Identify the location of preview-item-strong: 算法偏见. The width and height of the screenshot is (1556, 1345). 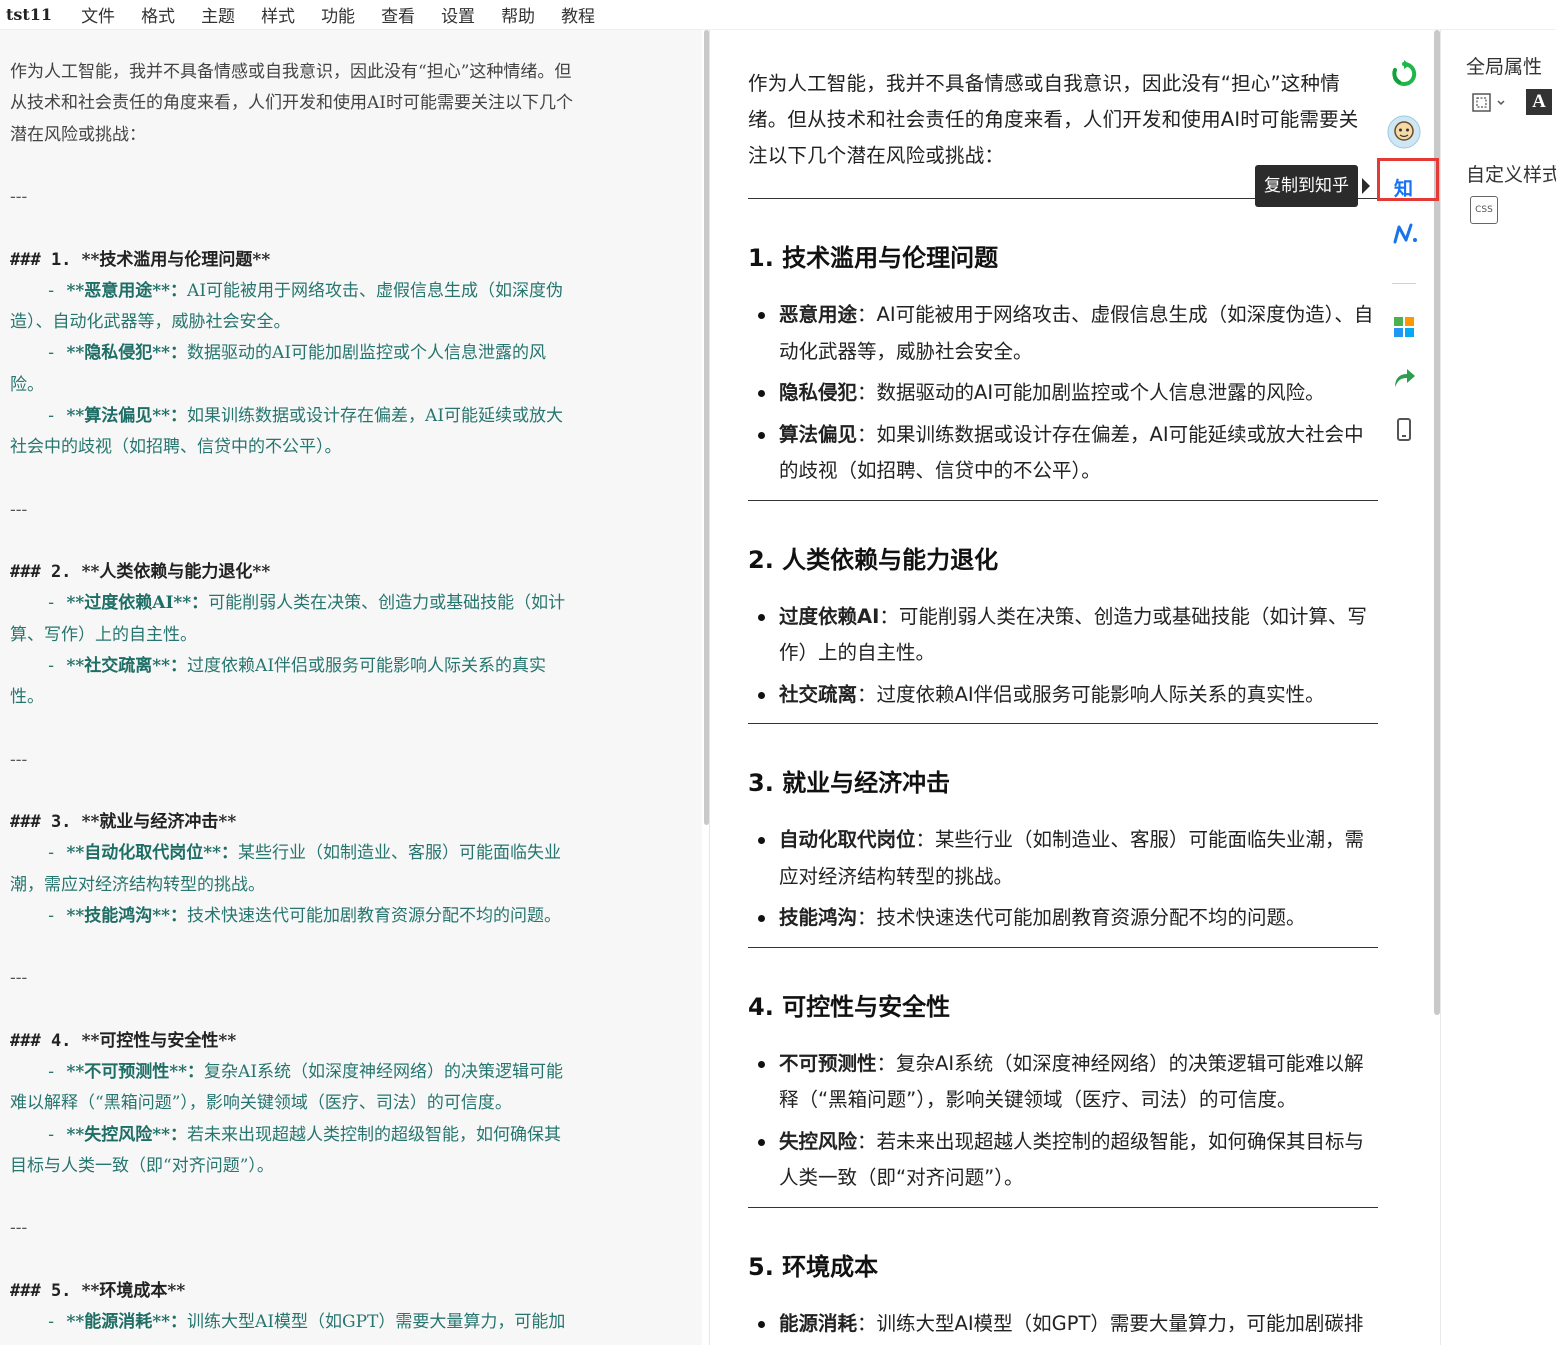
(818, 434).